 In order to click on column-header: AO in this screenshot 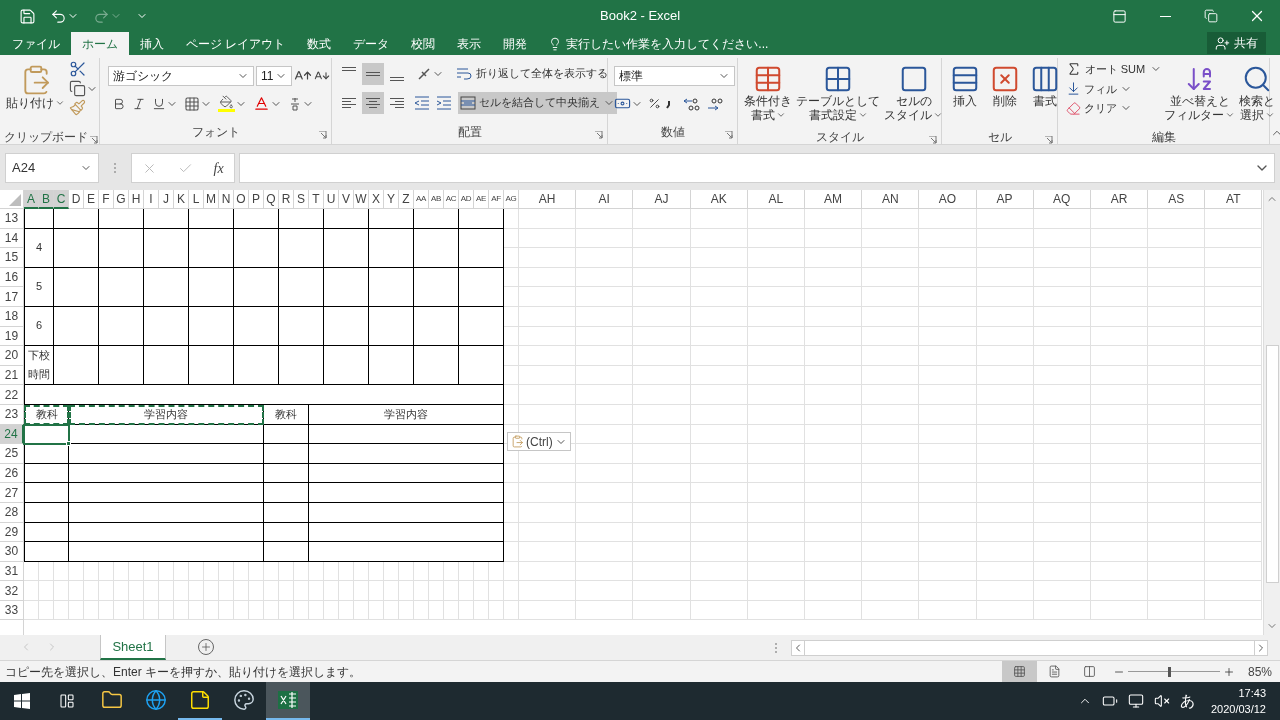, I will do `click(948, 199)`.